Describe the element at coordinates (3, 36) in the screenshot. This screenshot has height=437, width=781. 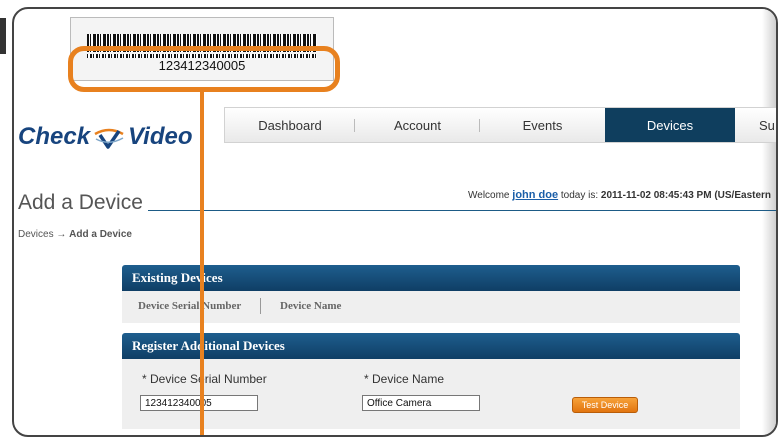
I see `edge-mark` at that location.